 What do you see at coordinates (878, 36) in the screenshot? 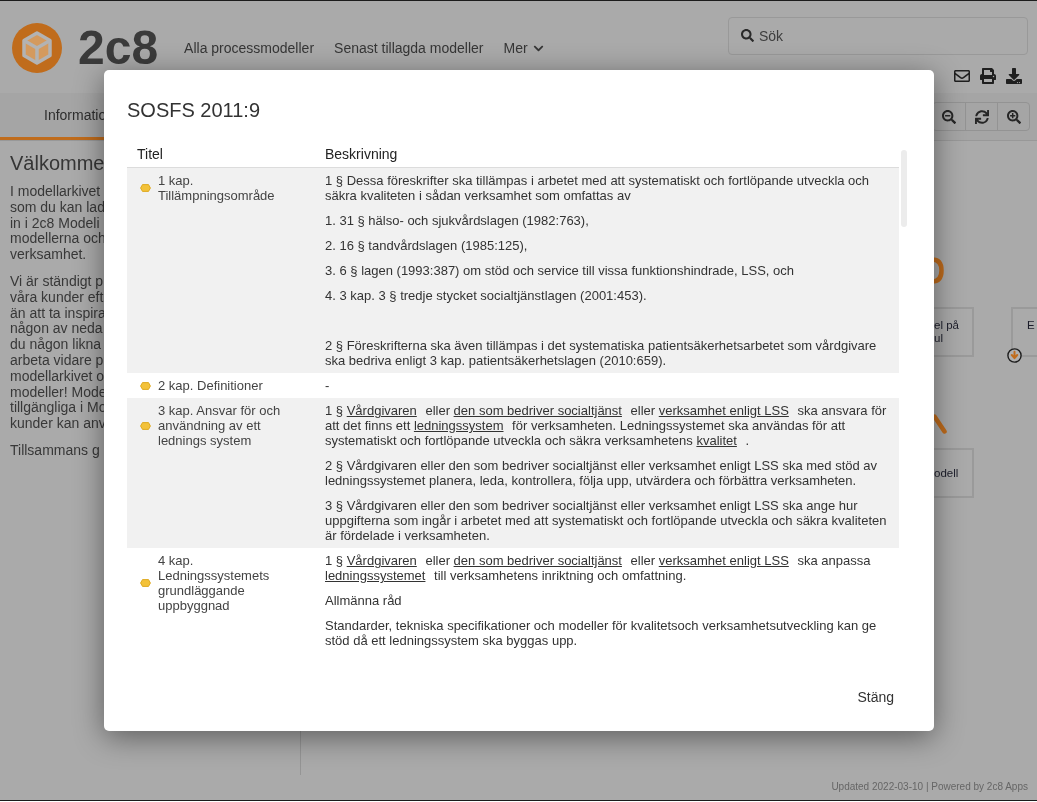
I see `search-field: Sök` at bounding box center [878, 36].